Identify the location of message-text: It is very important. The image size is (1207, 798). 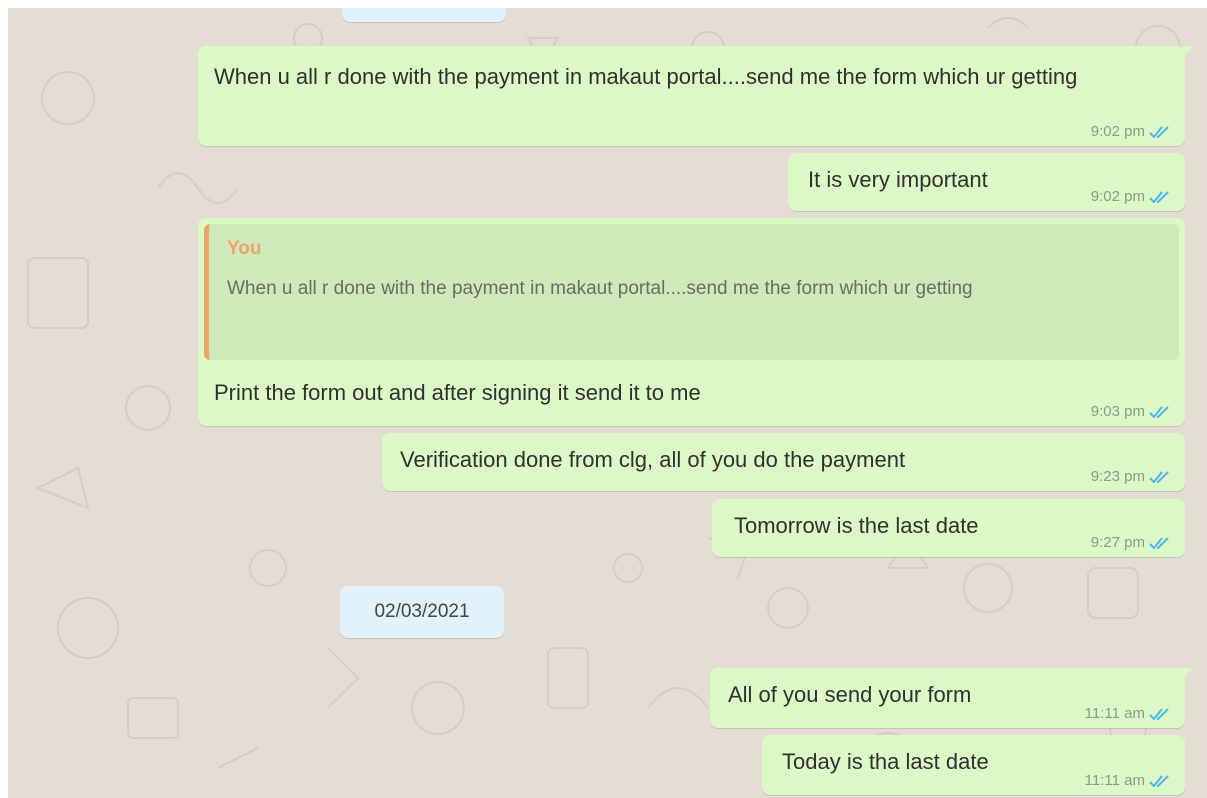
(898, 179).